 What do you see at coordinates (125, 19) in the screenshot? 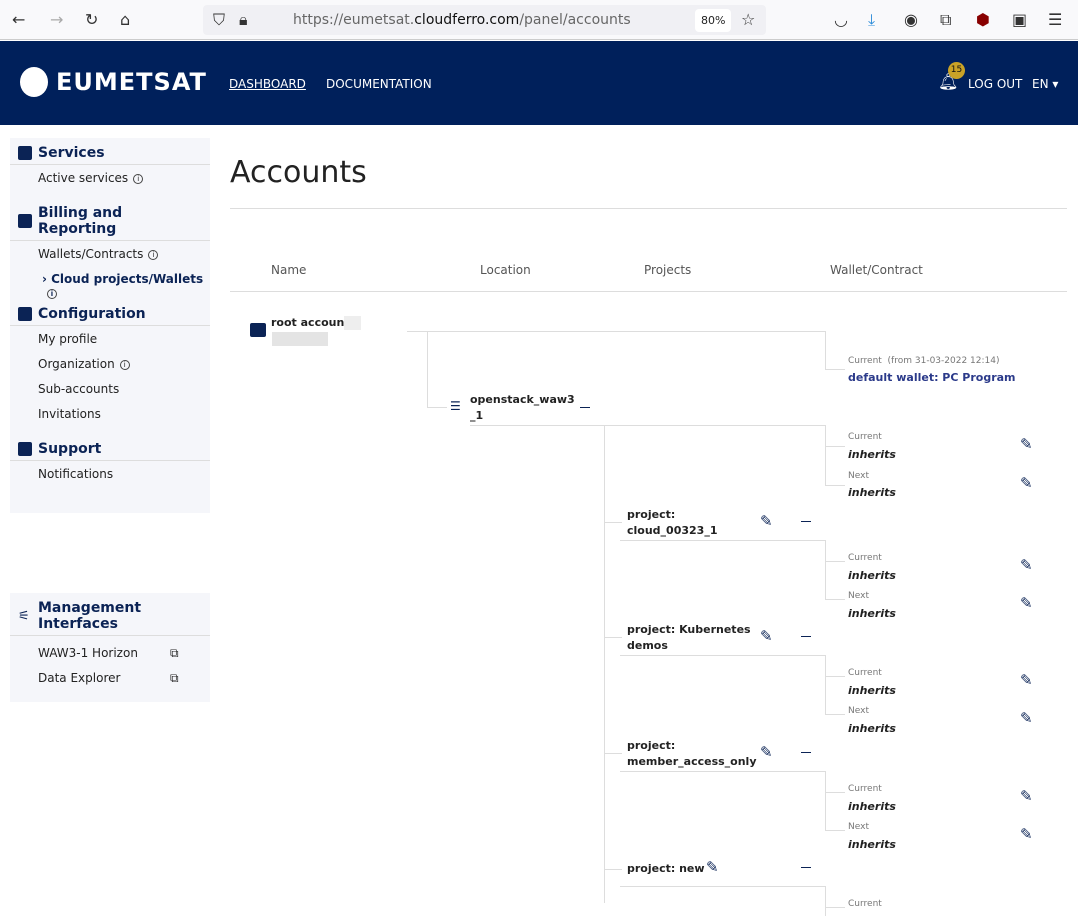
I see `home-icon: ⌂` at bounding box center [125, 19].